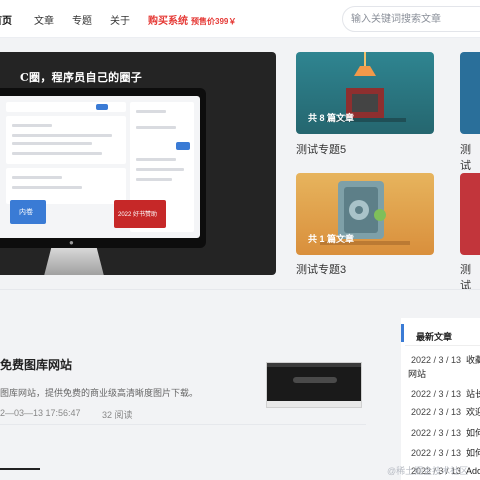 The image size is (480, 480). Describe the element at coordinates (74, 261) in the screenshot. I see `monitor-stand` at that location.